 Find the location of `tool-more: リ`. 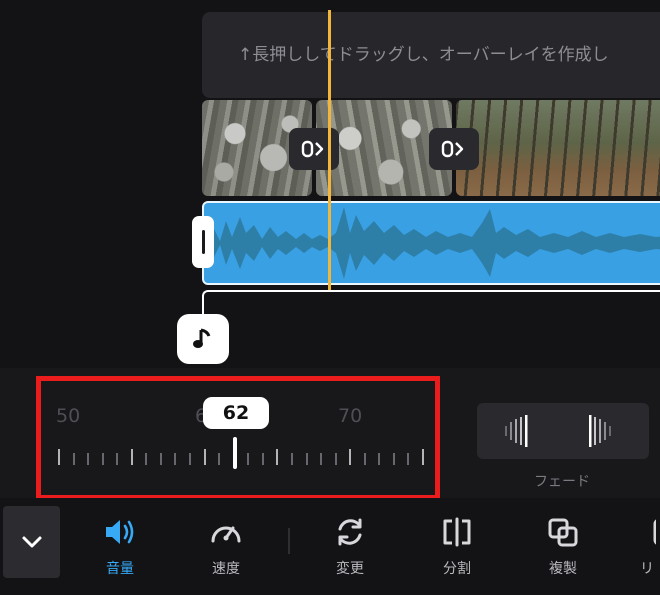

tool-more: リ is located at coordinates (641, 545).